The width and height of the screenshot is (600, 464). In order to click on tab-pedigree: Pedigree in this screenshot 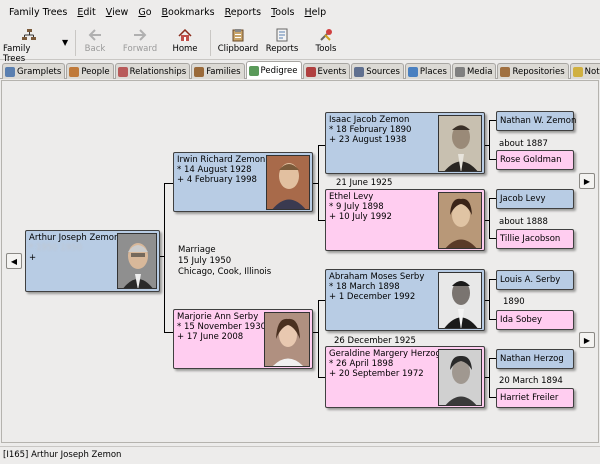, I will do `click(273, 70)`.